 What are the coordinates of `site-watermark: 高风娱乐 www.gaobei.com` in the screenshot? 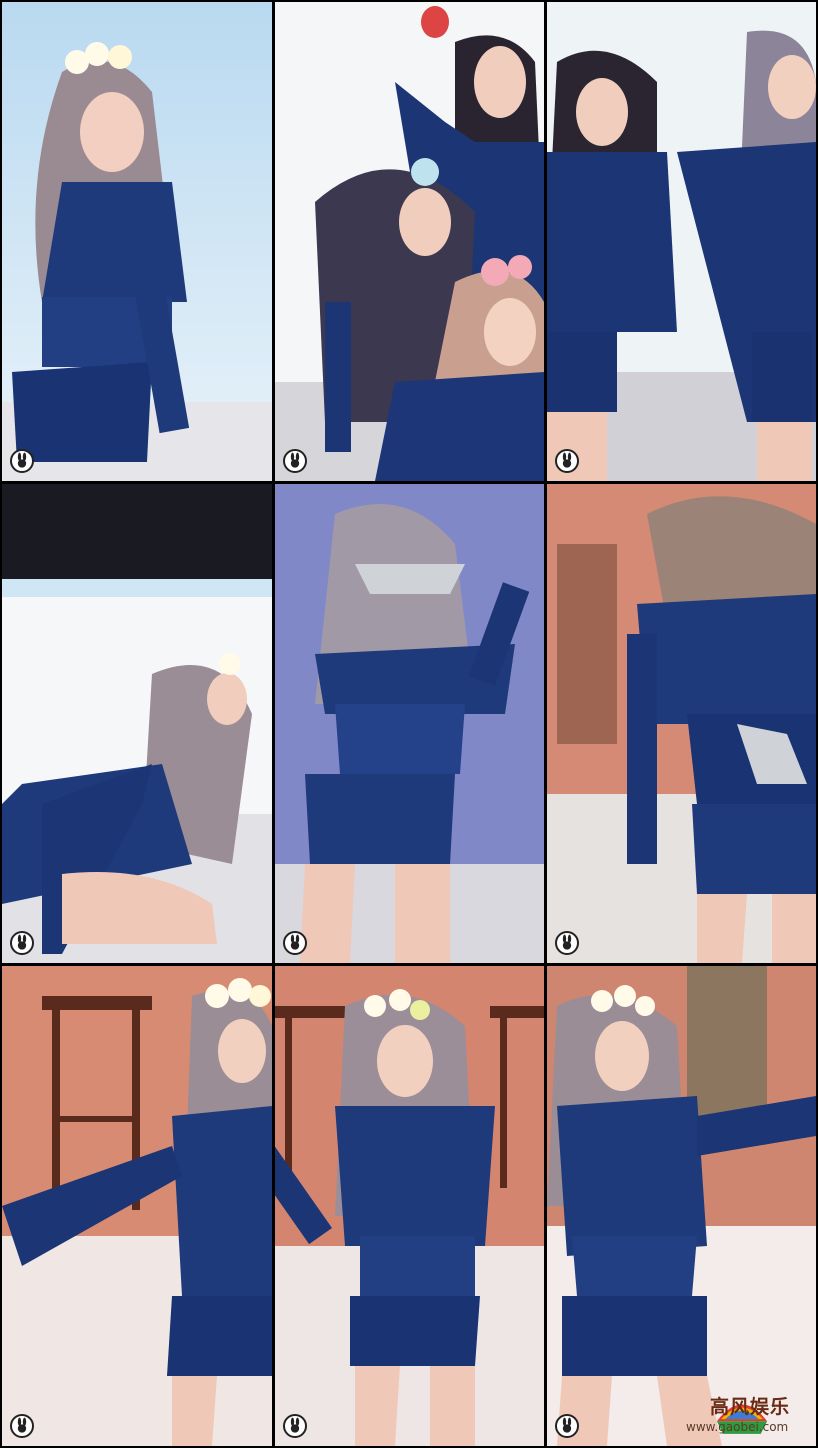 It's located at (742, 1415).